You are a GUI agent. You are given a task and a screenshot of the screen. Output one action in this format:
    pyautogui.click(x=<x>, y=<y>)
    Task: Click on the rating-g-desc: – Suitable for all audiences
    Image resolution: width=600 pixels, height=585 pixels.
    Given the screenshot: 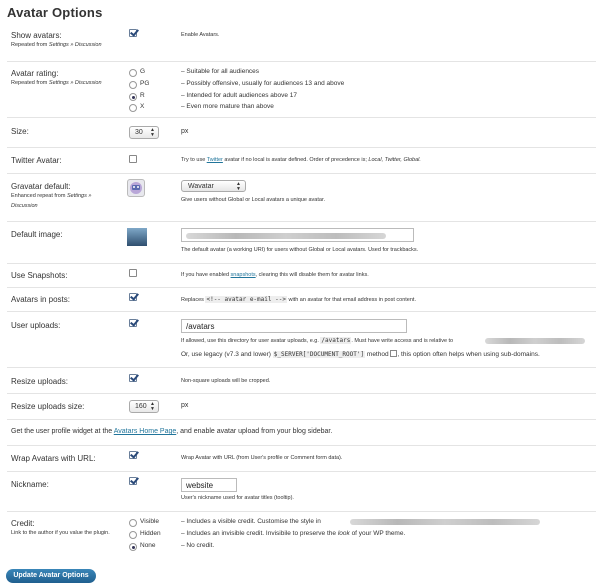 What is the action you would take?
    pyautogui.click(x=220, y=71)
    